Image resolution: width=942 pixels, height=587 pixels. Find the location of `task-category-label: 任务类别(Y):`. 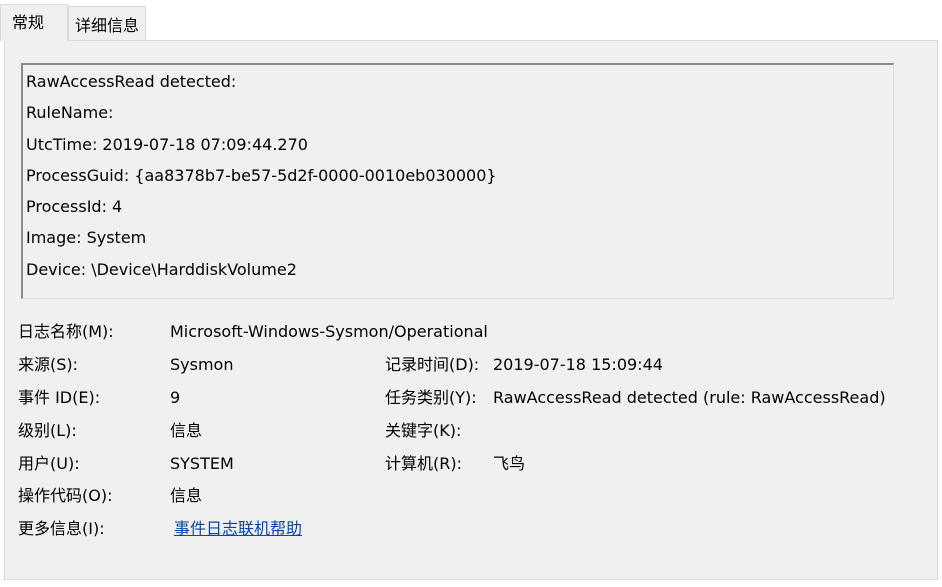

task-category-label: 任务类别(Y): is located at coordinates (431, 397).